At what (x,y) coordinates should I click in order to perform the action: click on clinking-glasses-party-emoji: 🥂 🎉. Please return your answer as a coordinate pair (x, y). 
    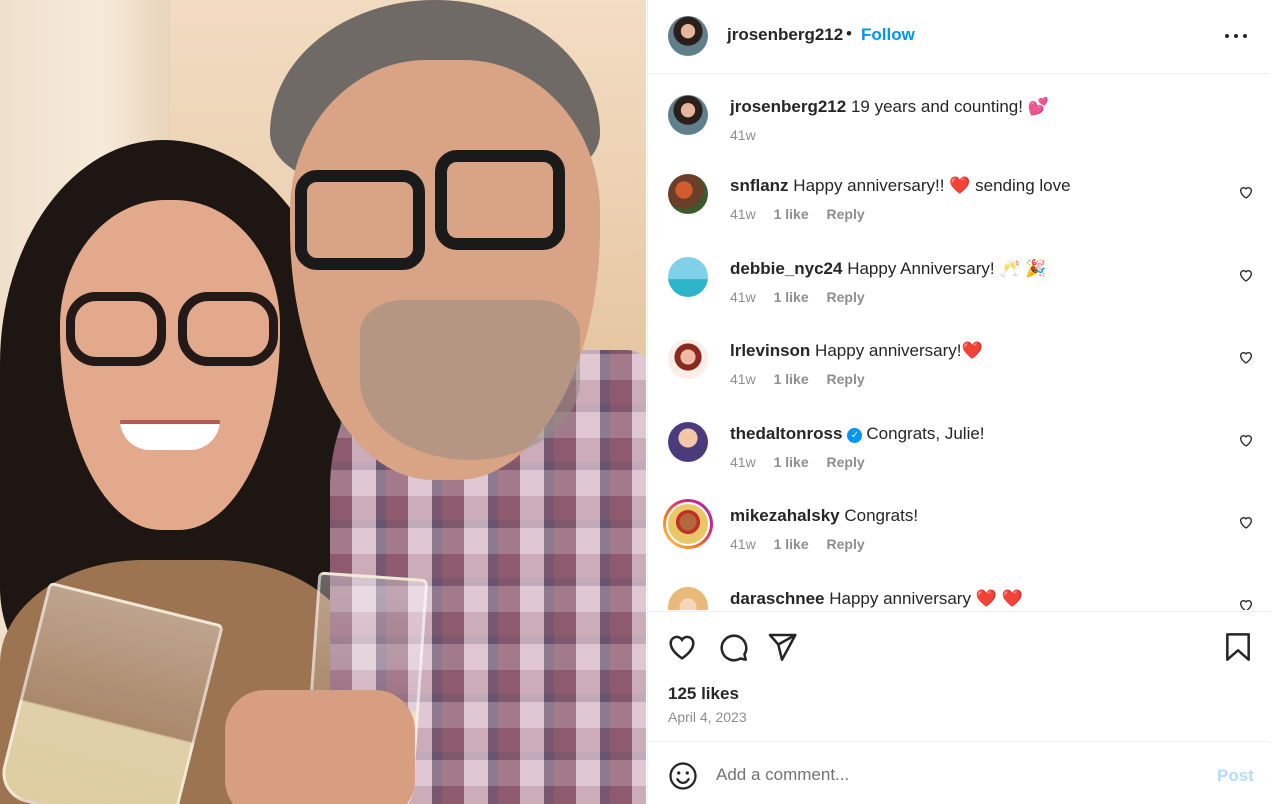
    Looking at the image, I should click on (1023, 268).